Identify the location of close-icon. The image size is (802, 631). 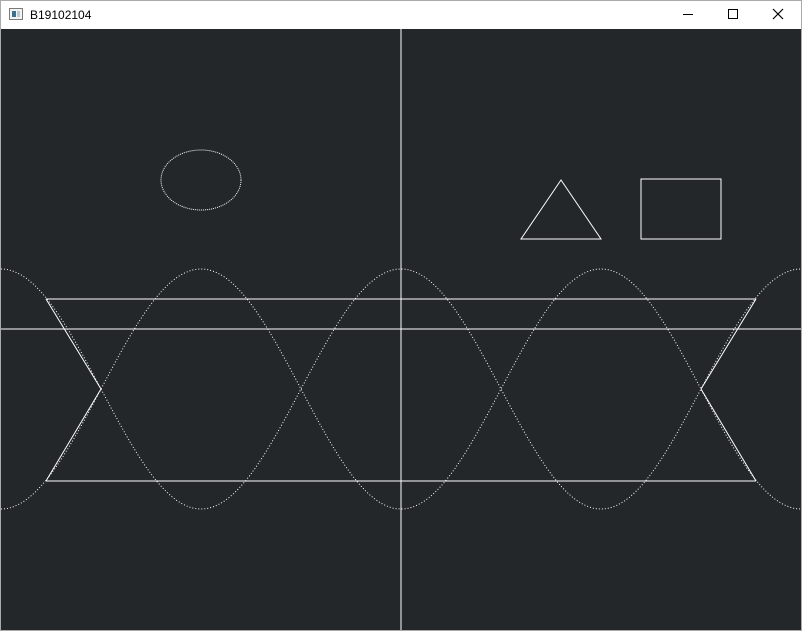
(778, 14).